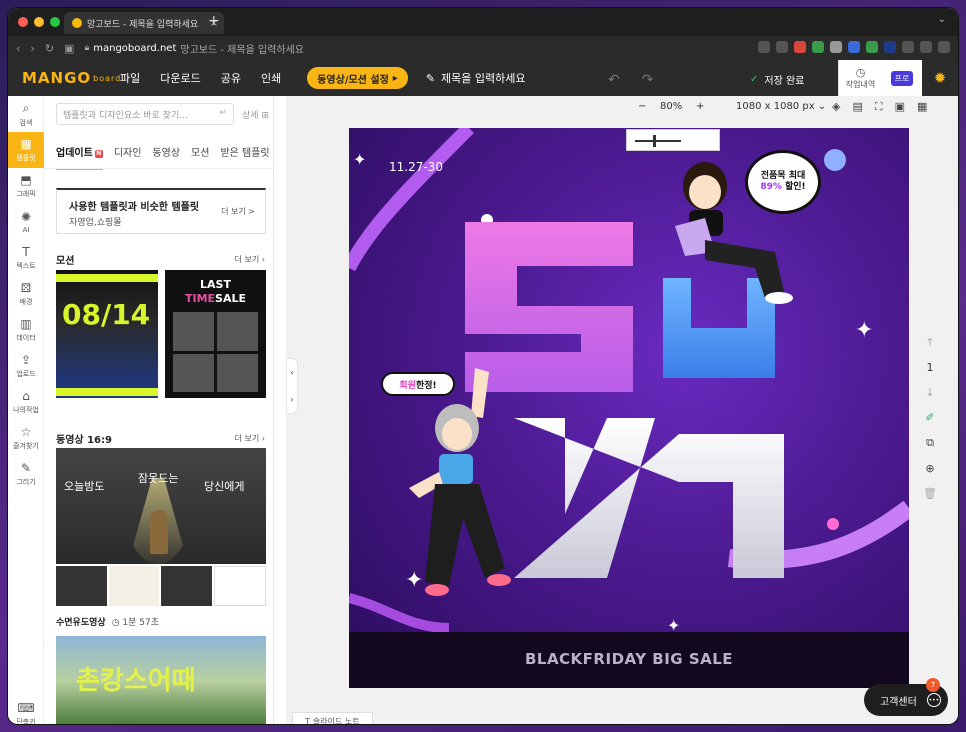 This screenshot has height=732, width=966. Describe the element at coordinates (857, 107) in the screenshot. I see `ruler-icon: ▤` at that location.